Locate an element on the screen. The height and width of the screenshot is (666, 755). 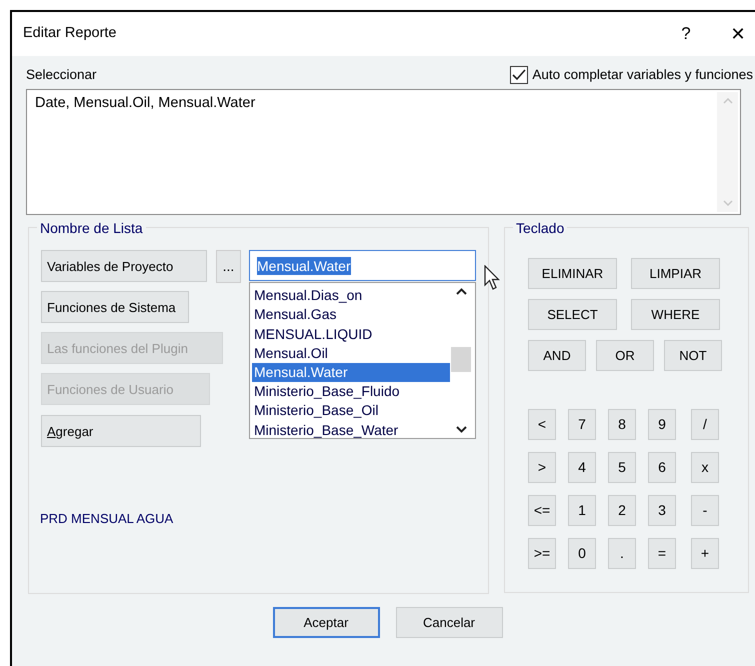
keypad-key: 0 is located at coordinates (582, 554).